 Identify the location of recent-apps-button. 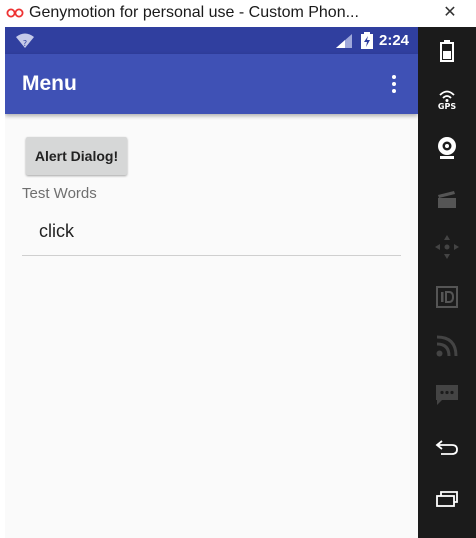
(447, 499).